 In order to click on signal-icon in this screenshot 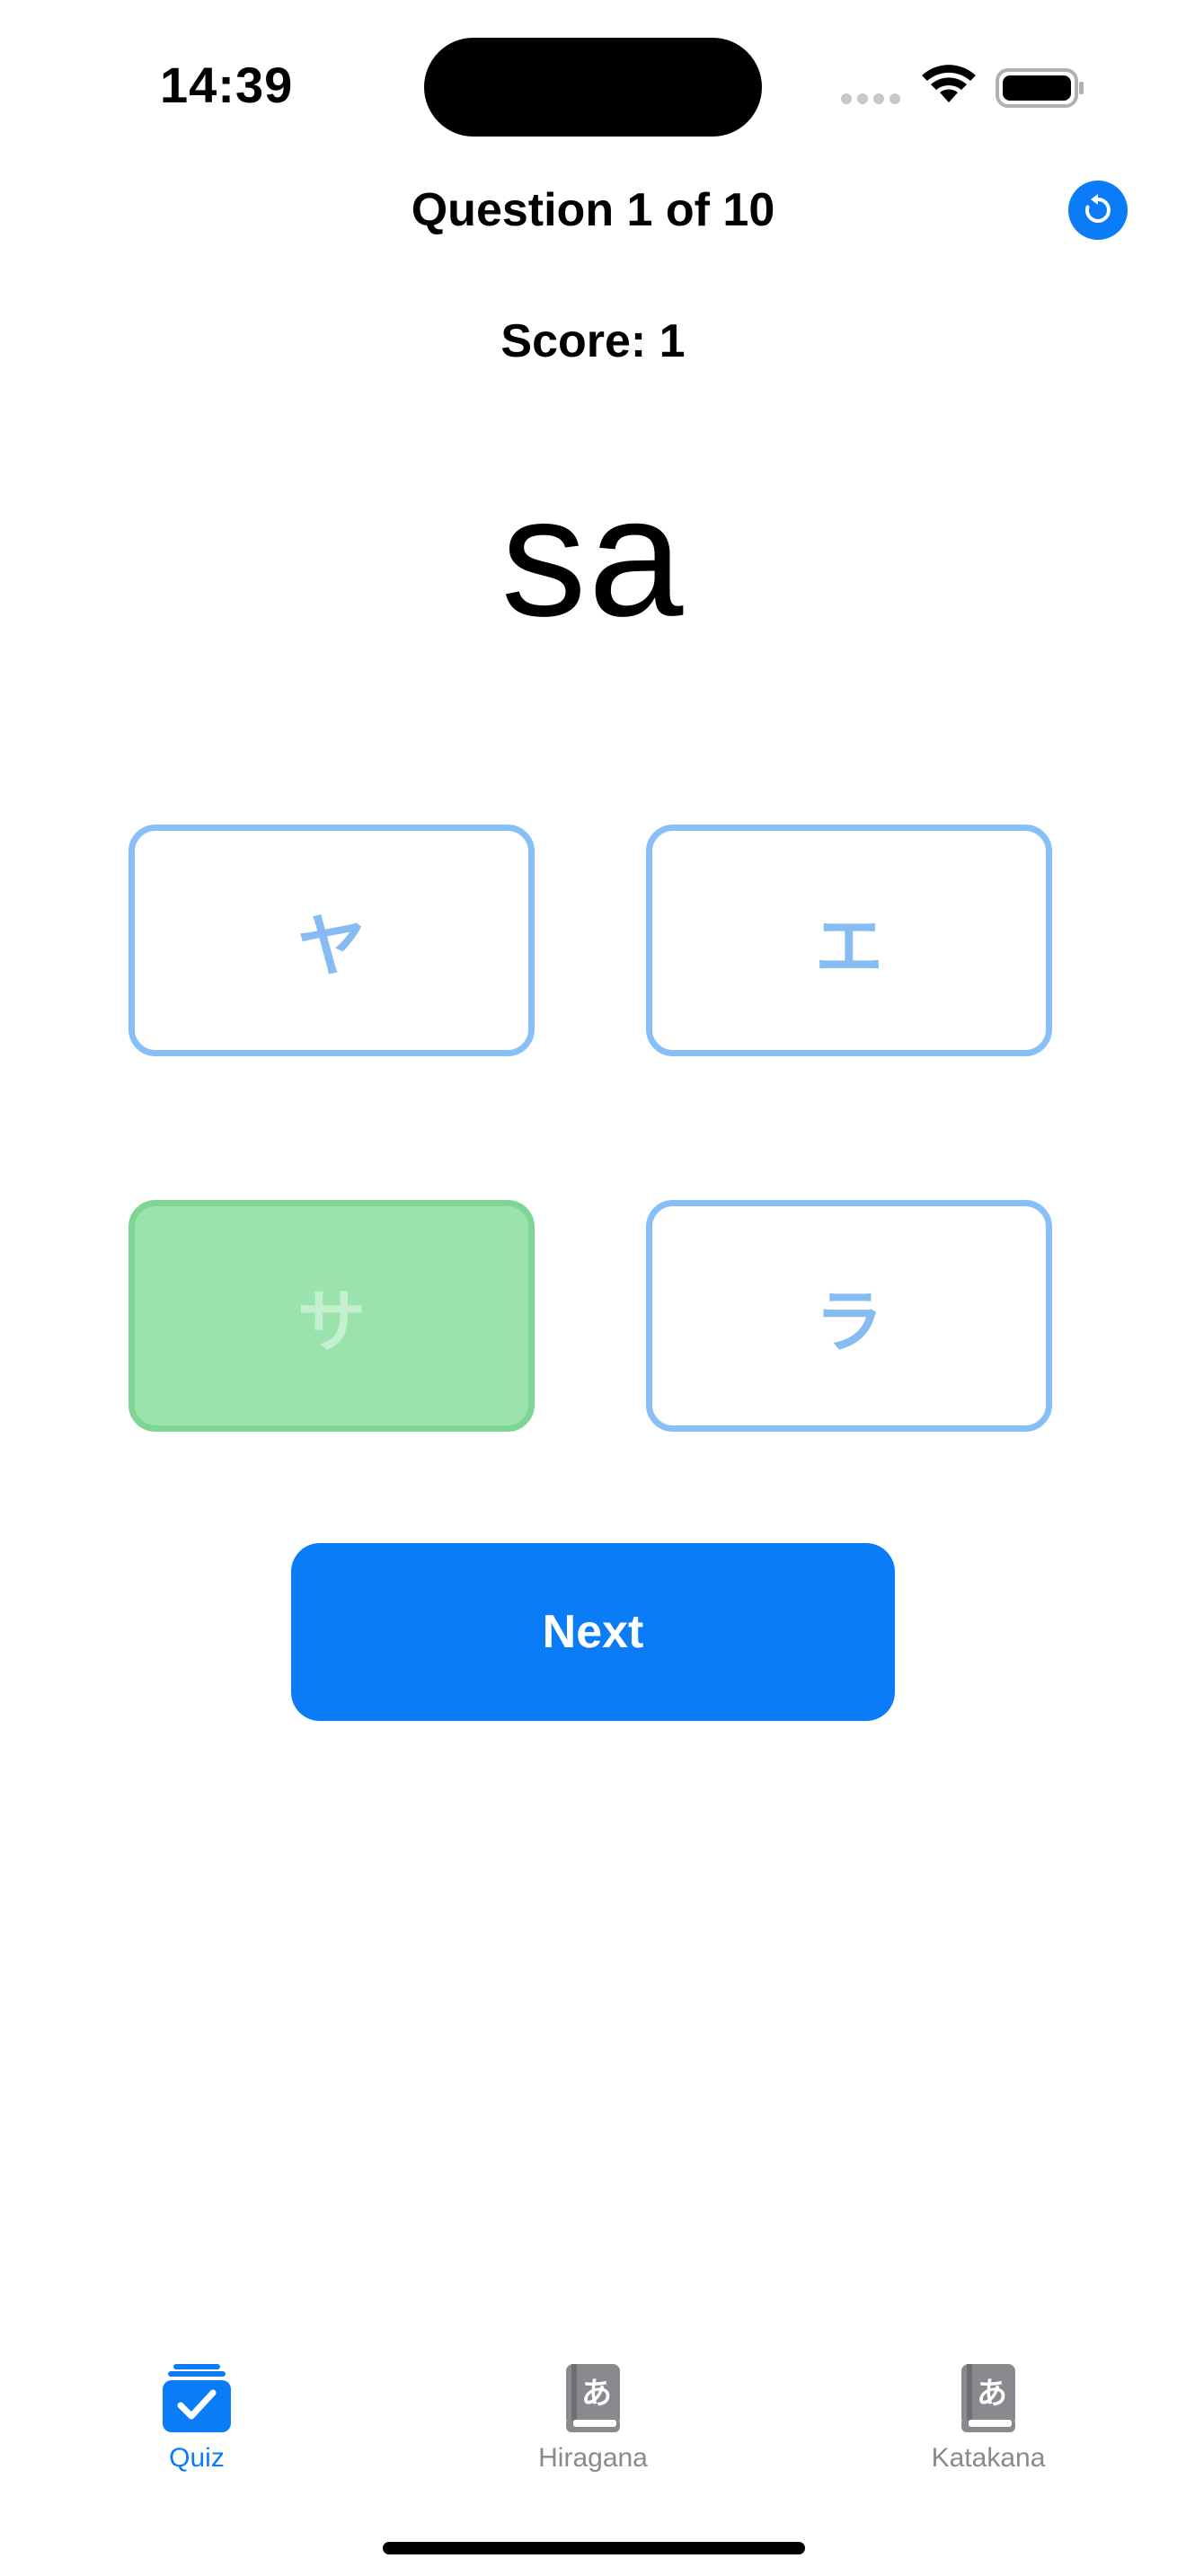, I will do `click(962, 86)`.